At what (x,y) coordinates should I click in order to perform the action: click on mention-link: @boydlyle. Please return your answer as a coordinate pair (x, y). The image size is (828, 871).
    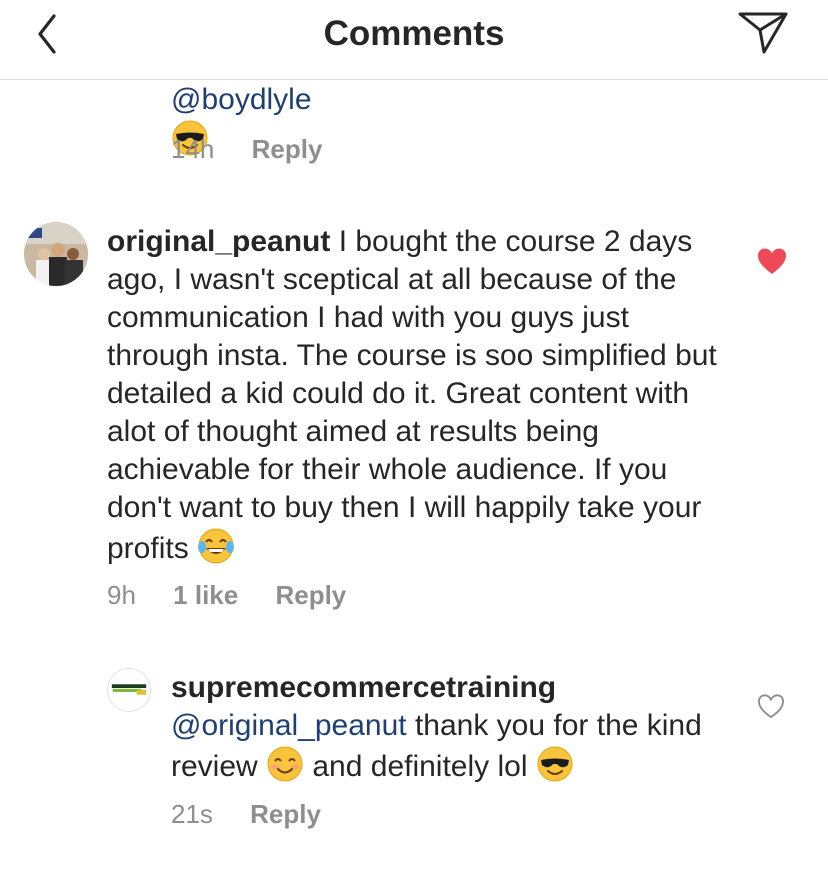
    Looking at the image, I should click on (241, 99).